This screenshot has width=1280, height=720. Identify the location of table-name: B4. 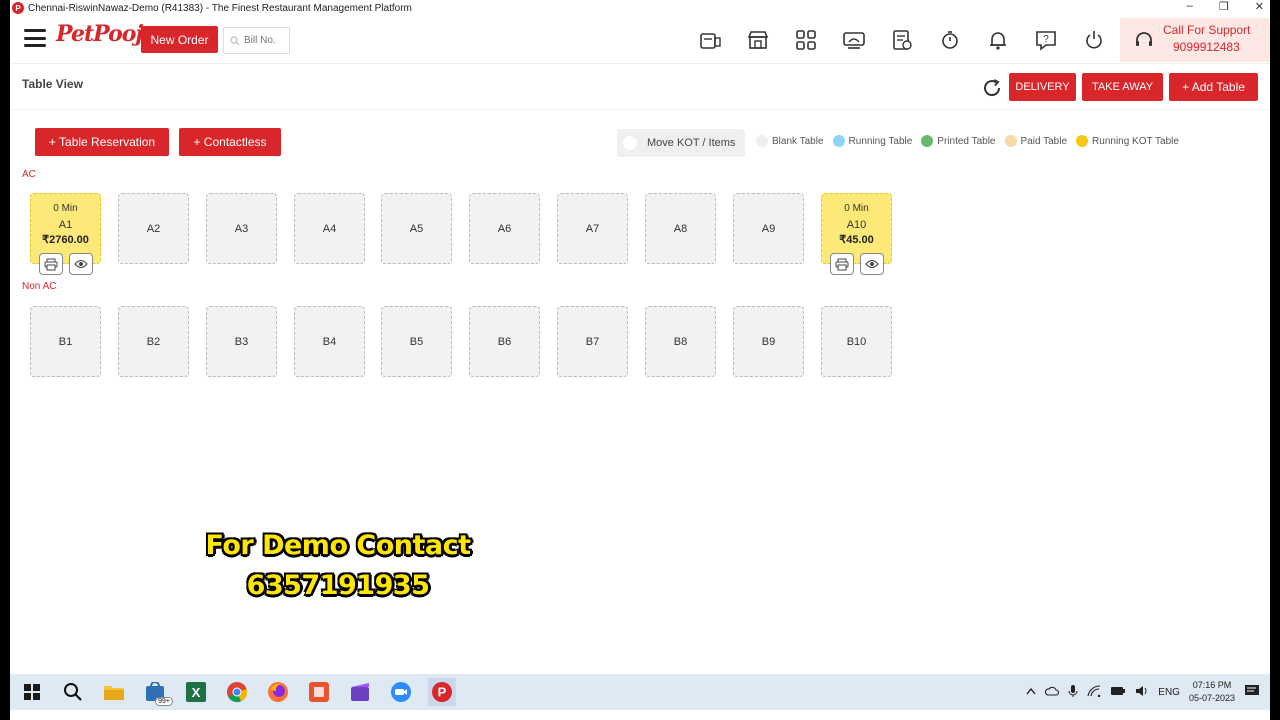
(329, 341).